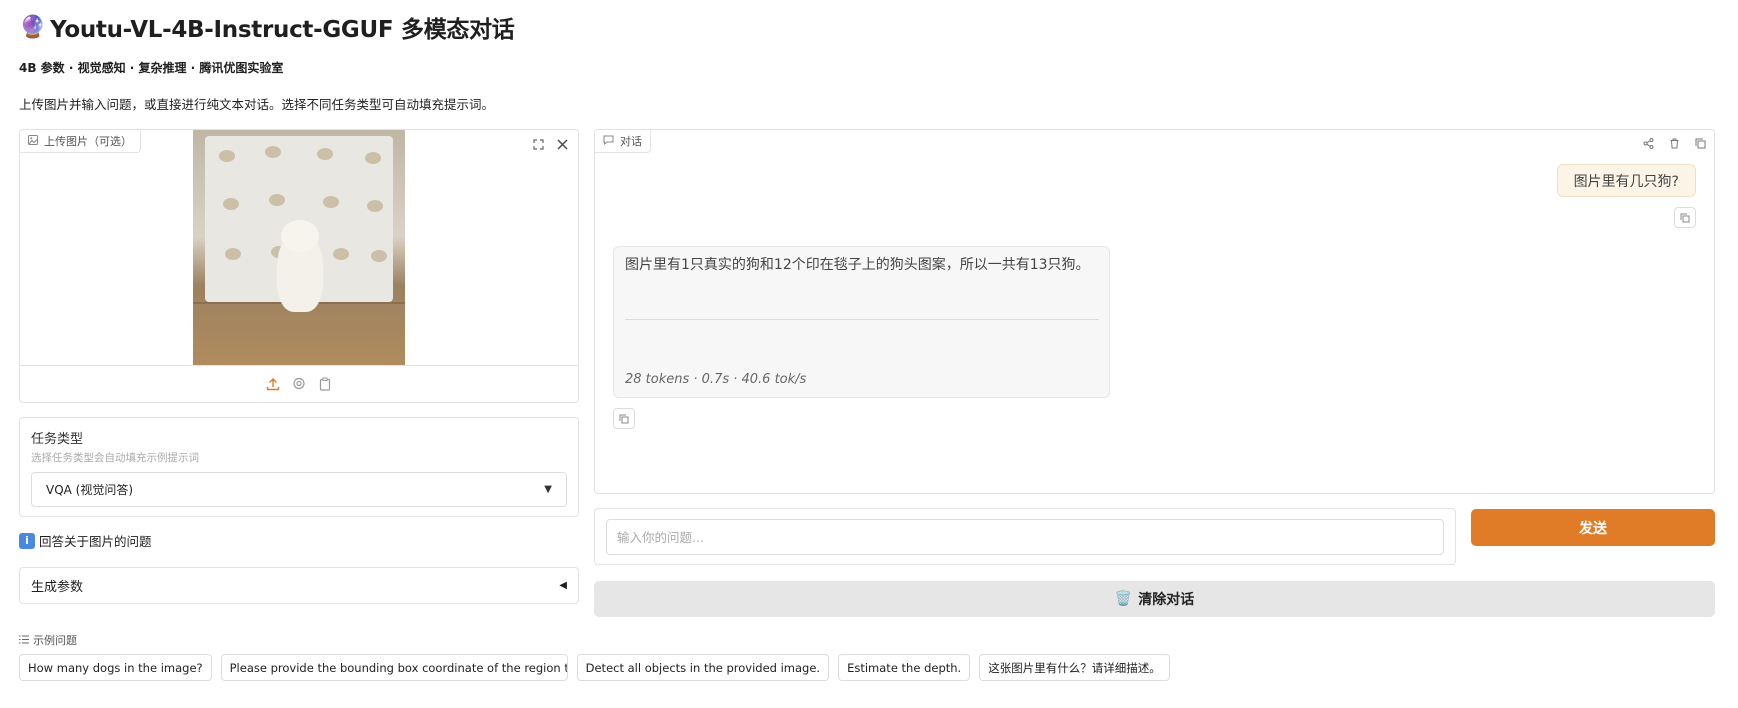 This screenshot has height=708, width=1738. I want to click on upload-icon, so click(273, 384).